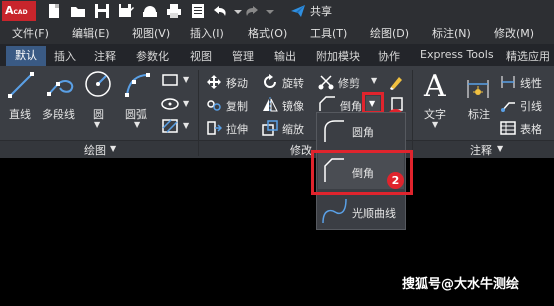 This screenshot has height=306, width=554. Describe the element at coordinates (457, 54) in the screenshot. I see `tab-express-tools: Express Tools` at that location.